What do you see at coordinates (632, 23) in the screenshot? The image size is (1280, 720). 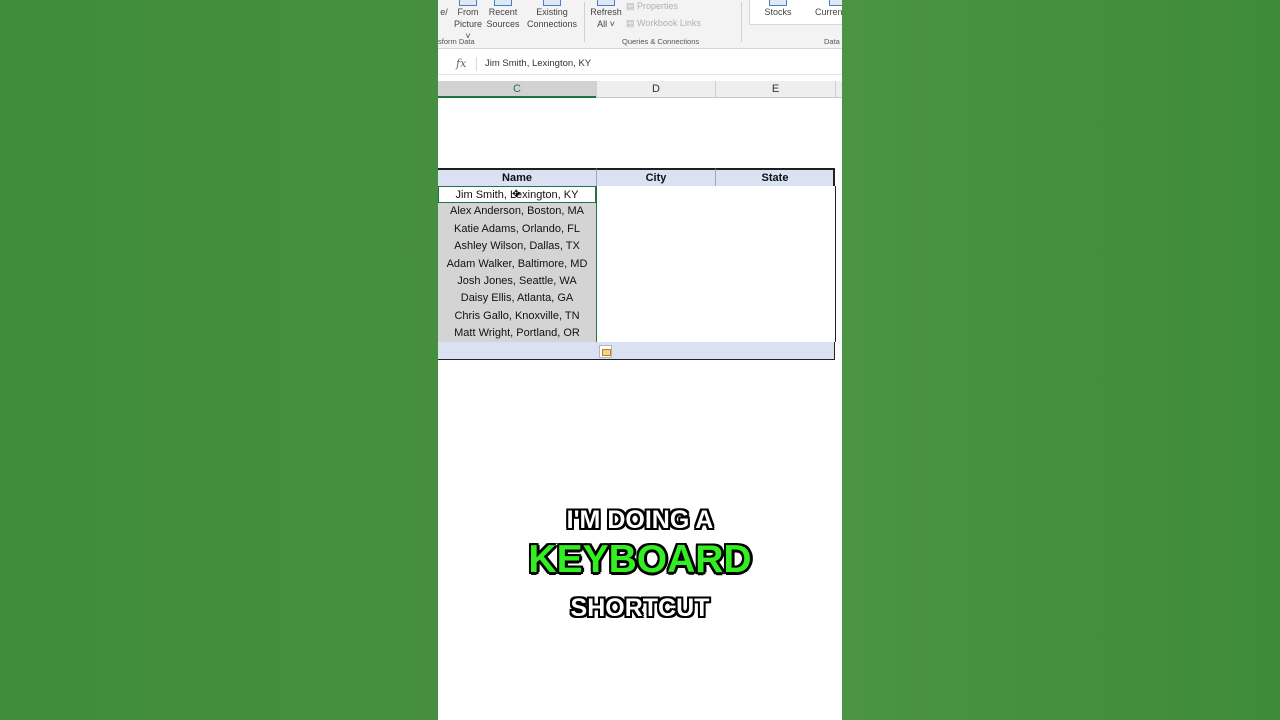 I see `workbook-links-icon: ▤` at bounding box center [632, 23].